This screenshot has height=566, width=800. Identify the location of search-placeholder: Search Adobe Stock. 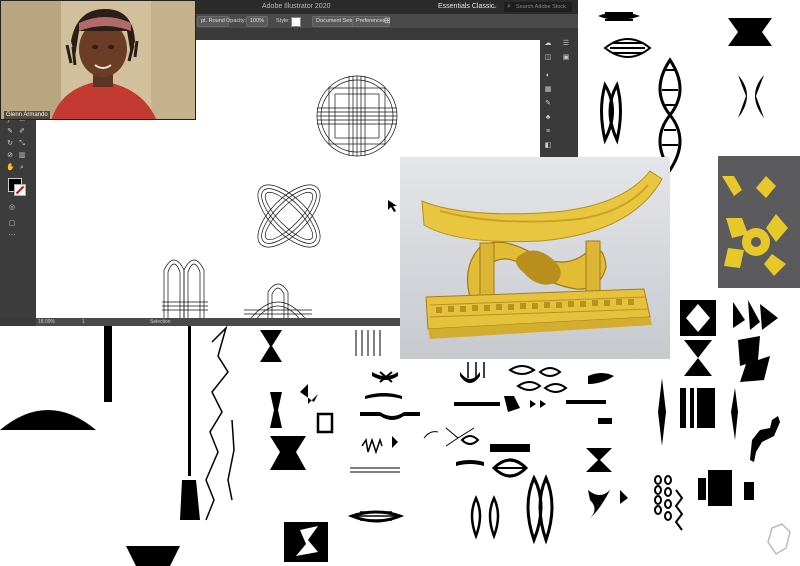
(541, 7).